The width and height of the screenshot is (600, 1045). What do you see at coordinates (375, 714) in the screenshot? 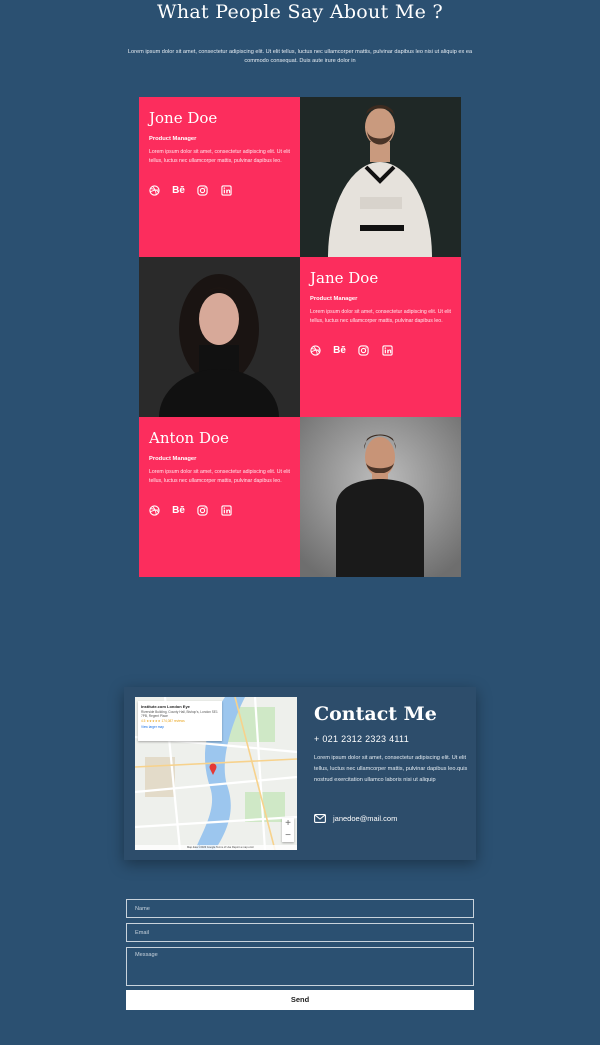
I see `contact-title: Contact Me` at bounding box center [375, 714].